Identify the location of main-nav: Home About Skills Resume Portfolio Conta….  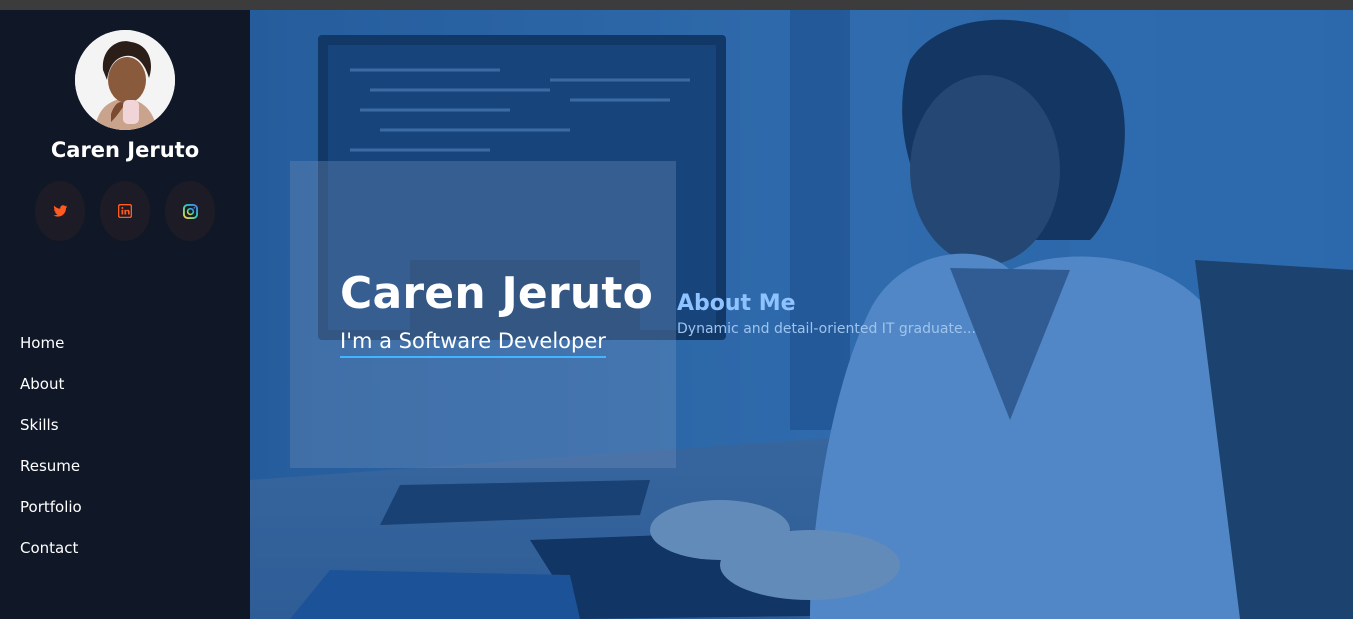
(51, 455).